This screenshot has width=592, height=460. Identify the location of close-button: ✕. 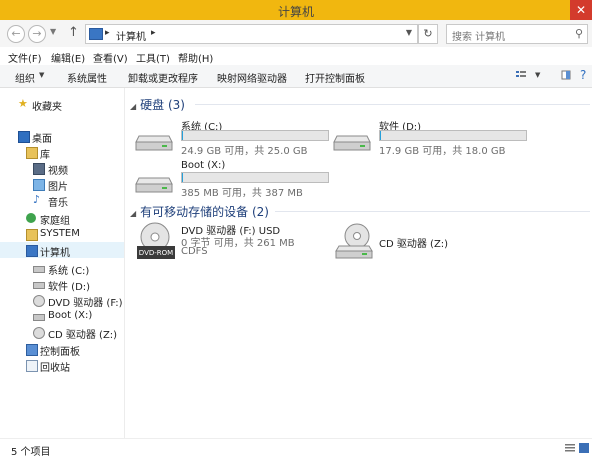
(581, 10).